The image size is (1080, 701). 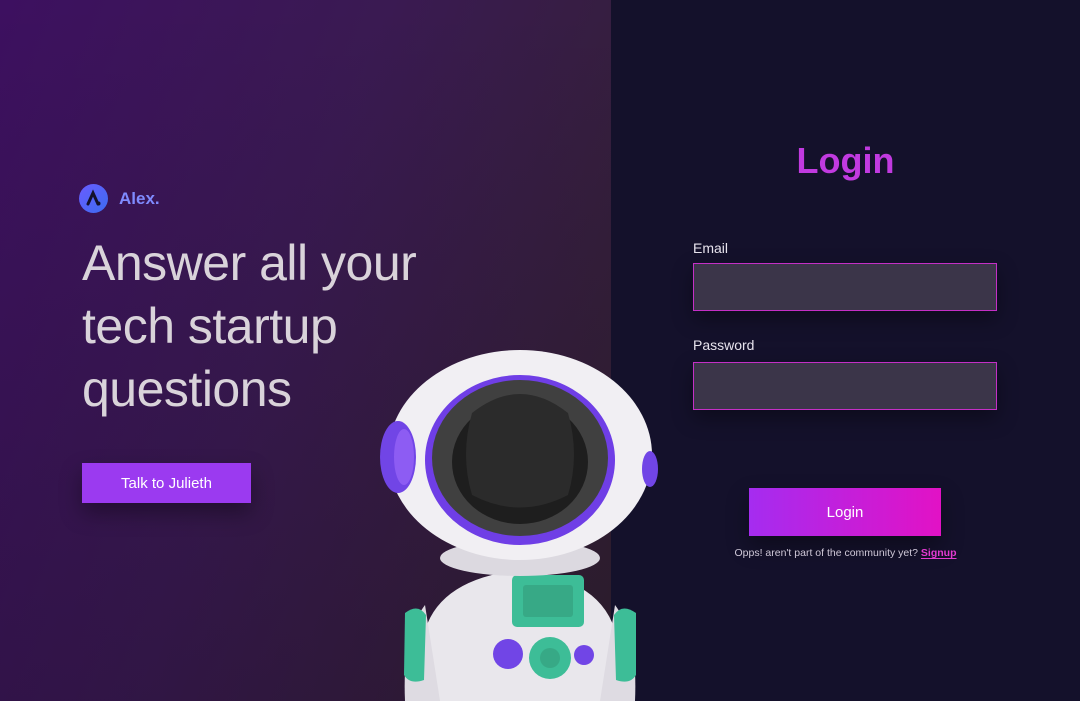 I want to click on login-button: Login, so click(x=845, y=512).